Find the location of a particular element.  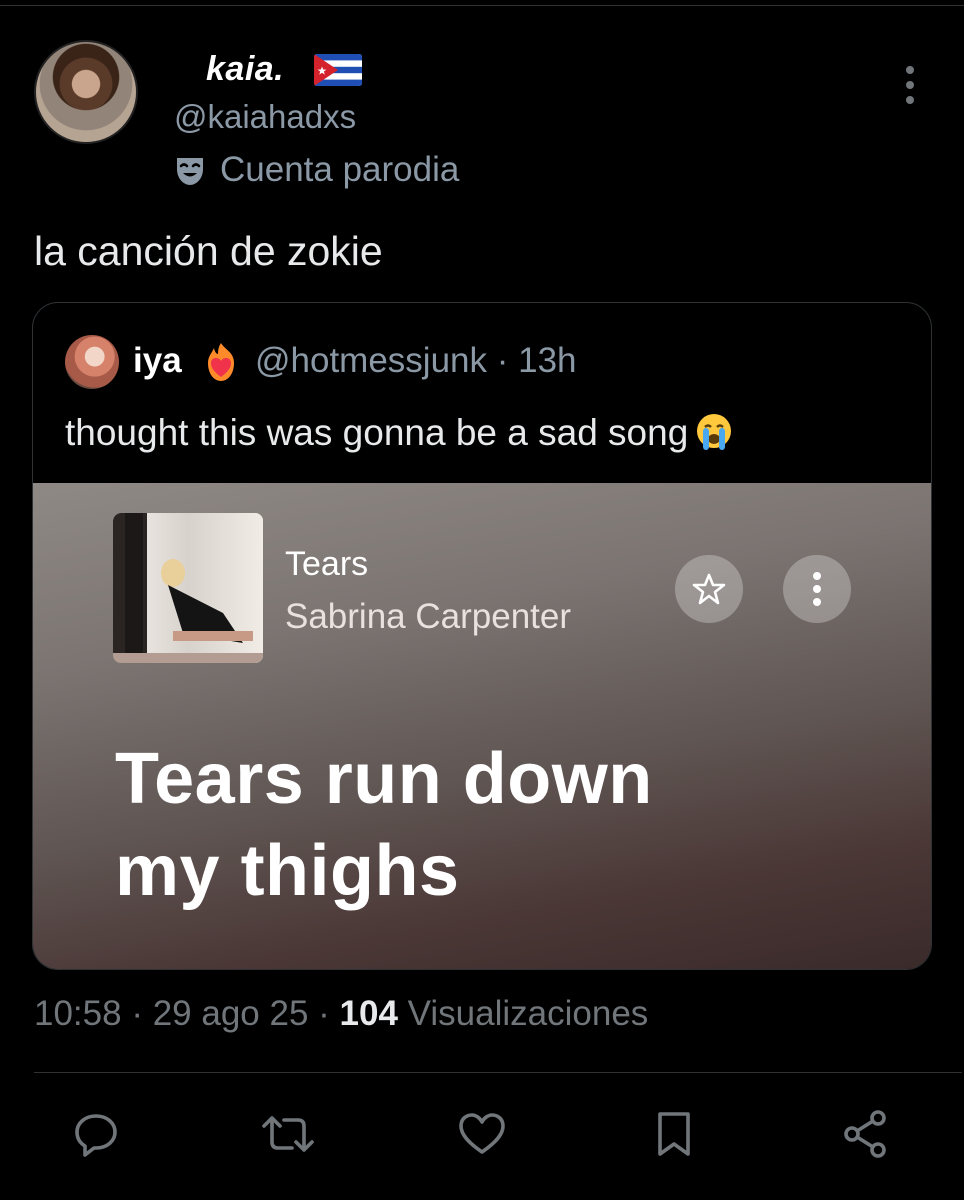

tweet-text: la canción de zokie is located at coordinates (208, 251).